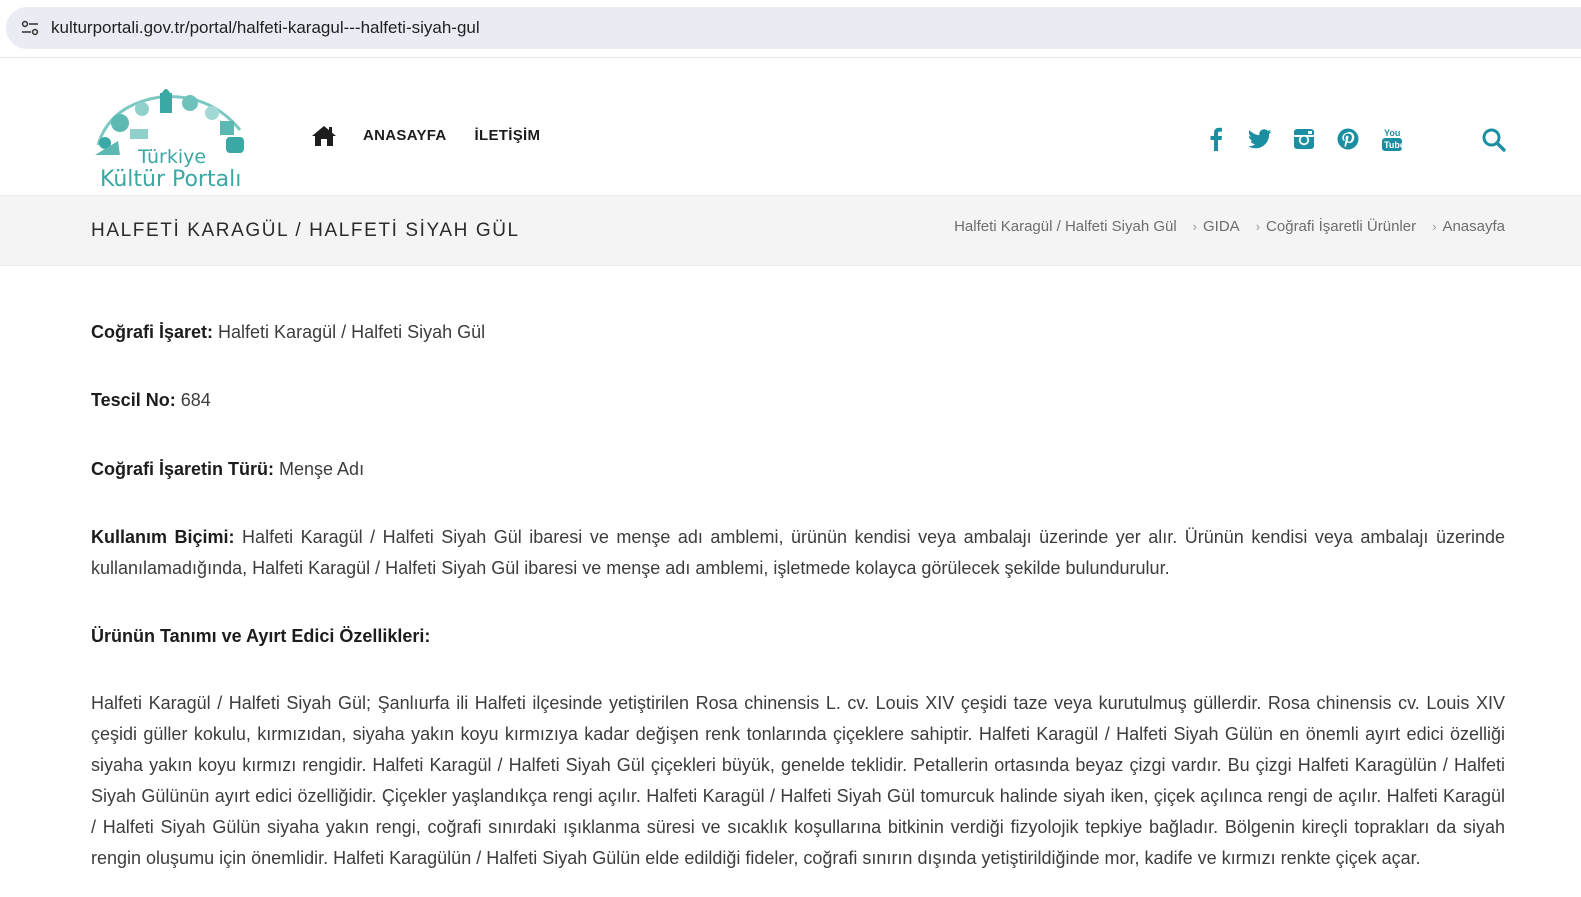  I want to click on main-nav: ANASAYFA İLETİŞİM, so click(439, 136).